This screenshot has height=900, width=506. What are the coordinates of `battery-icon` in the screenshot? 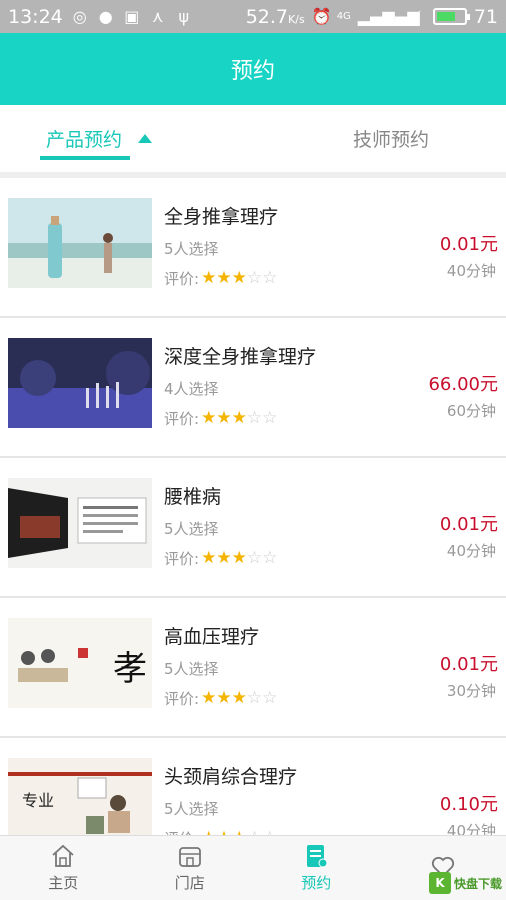 It's located at (451, 16).